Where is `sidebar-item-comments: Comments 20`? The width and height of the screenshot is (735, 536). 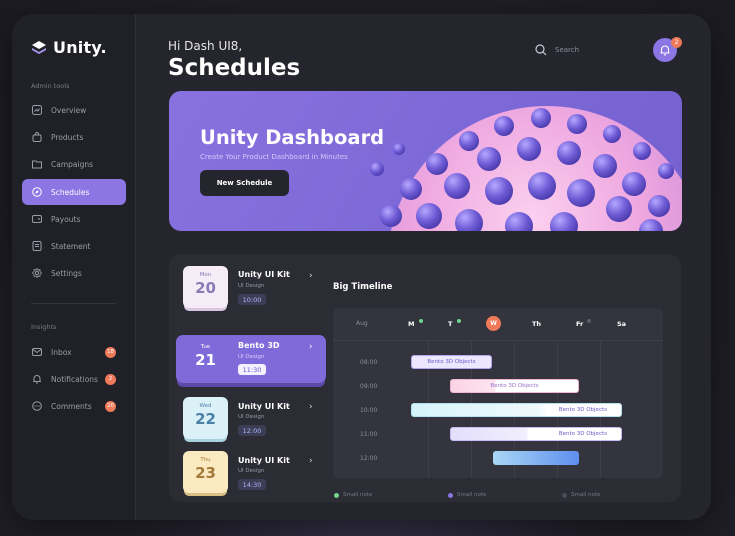
sidebar-item-comments: Comments 20 is located at coordinates (74, 406).